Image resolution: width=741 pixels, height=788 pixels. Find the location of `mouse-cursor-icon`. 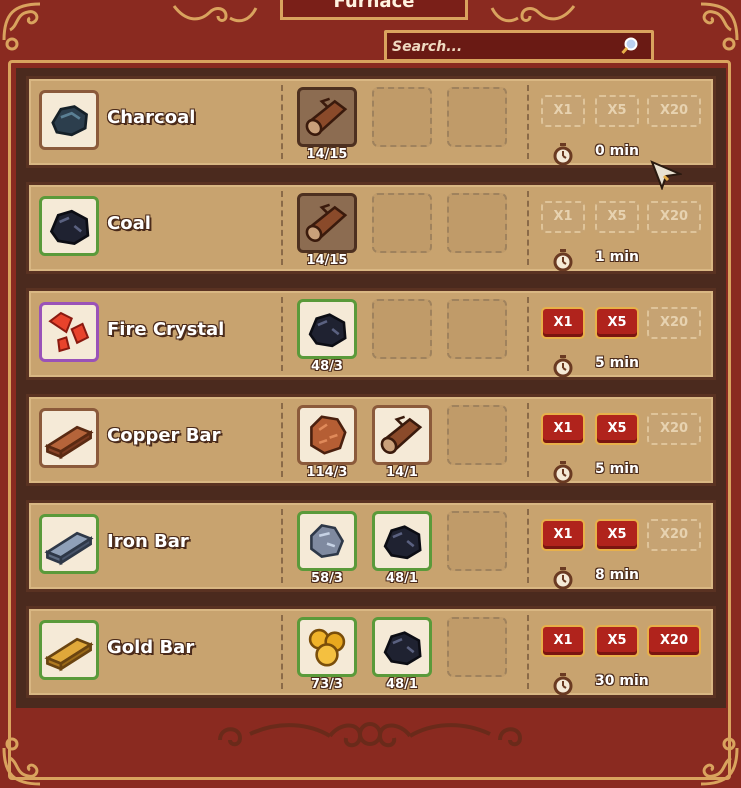

mouse-cursor-icon is located at coordinates (666, 175).